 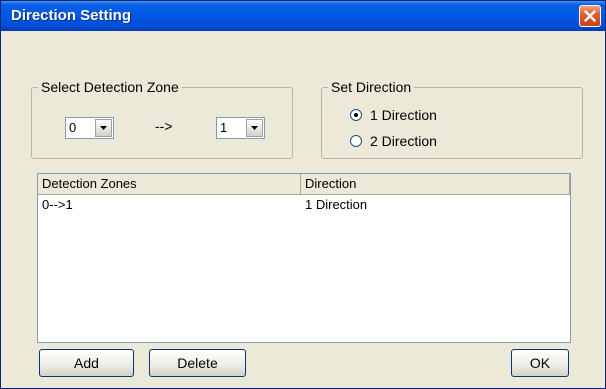 I want to click on radio-button-selected, so click(x=356, y=115).